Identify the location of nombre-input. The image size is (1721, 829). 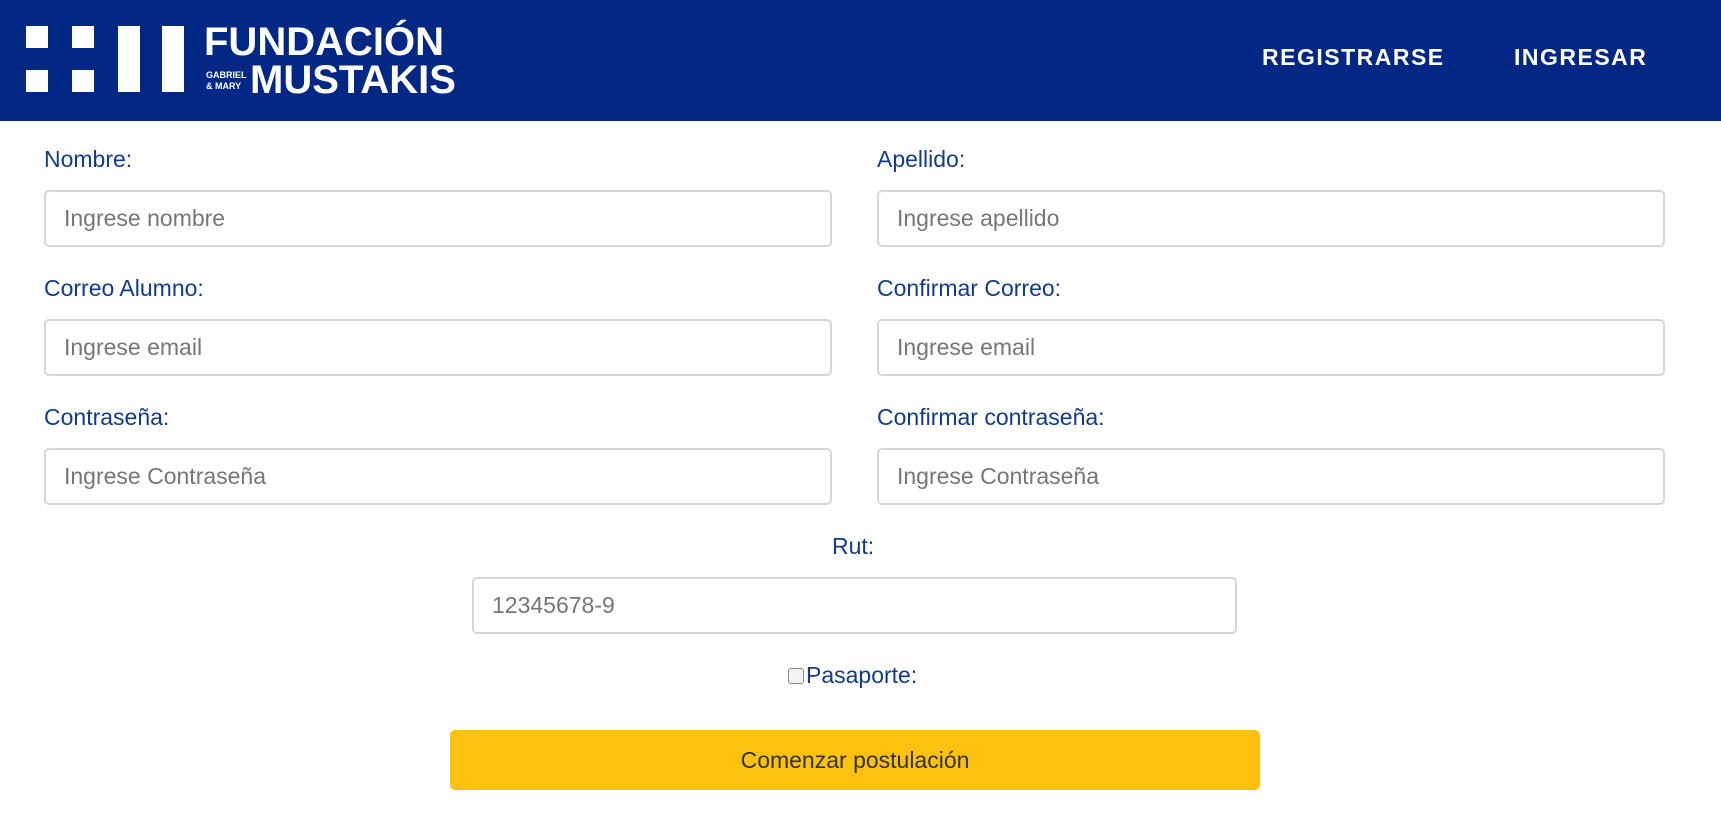
(438, 218).